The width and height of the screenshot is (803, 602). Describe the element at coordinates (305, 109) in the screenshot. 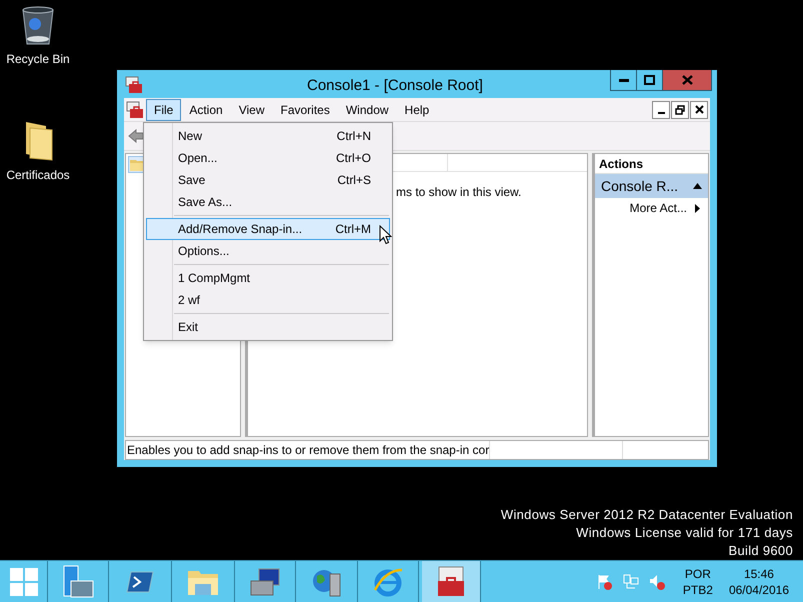

I see `menu-item: Favorites` at that location.